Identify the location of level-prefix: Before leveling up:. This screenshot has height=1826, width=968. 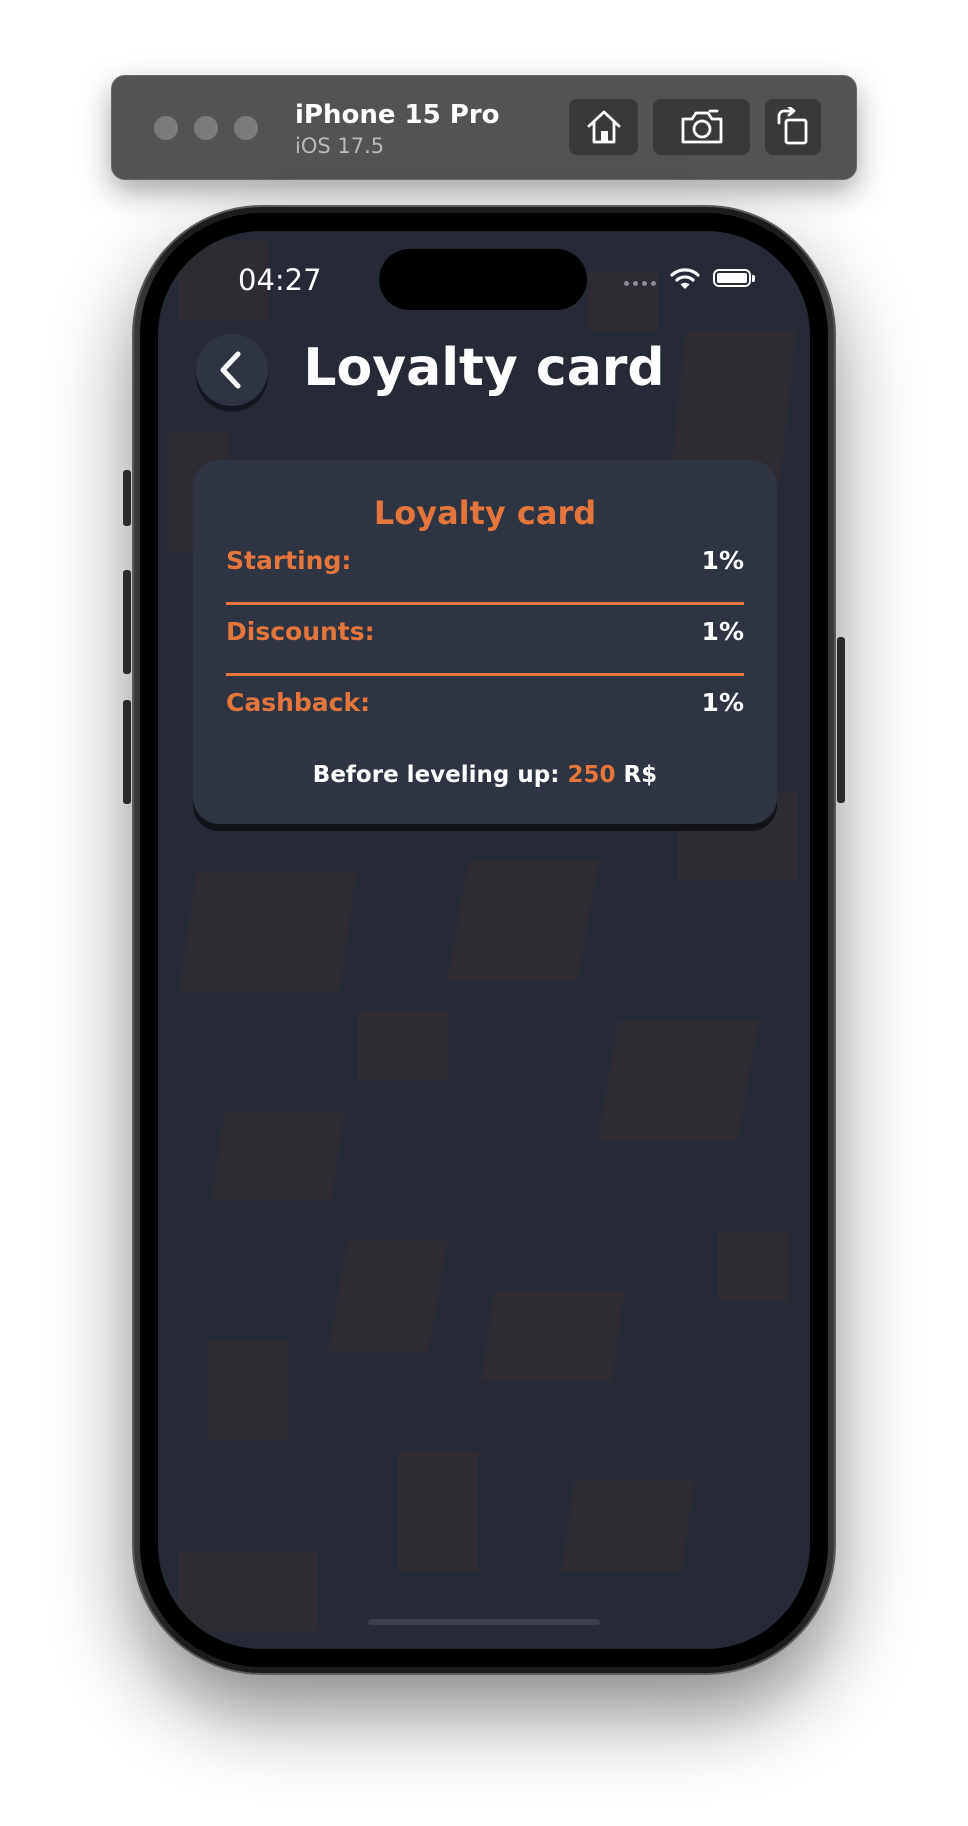
(436, 775).